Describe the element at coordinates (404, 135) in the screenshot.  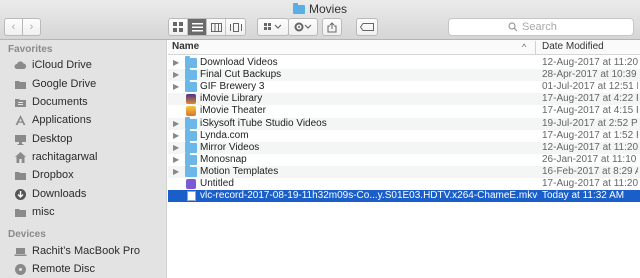
I see `list-item: ▶ Lynda.com 17-Aug-2017 at 1:52 PM` at that location.